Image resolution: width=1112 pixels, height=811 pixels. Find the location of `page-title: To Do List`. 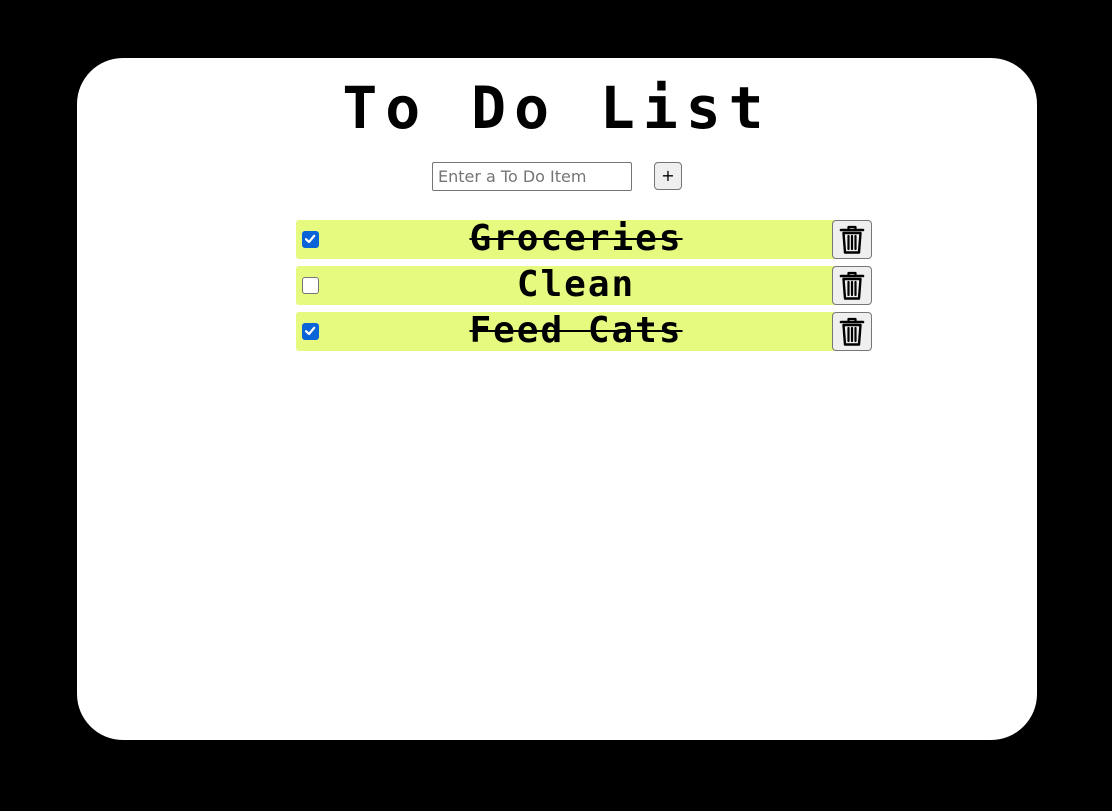

page-title: To Do List is located at coordinates (557, 108).